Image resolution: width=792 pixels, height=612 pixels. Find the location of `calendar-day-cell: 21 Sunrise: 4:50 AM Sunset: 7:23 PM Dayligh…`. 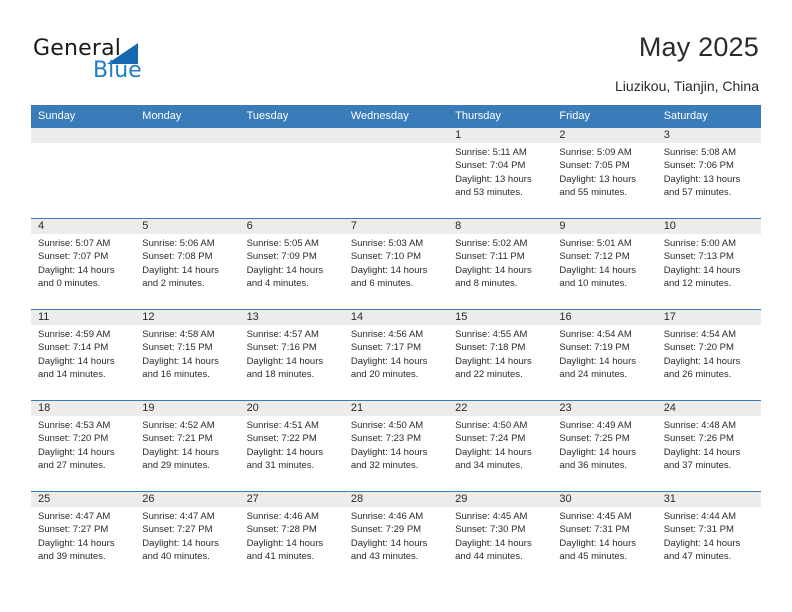

calendar-day-cell: 21 Sunrise: 4:50 AM Sunset: 7:23 PM Dayligh… is located at coordinates (396, 446).